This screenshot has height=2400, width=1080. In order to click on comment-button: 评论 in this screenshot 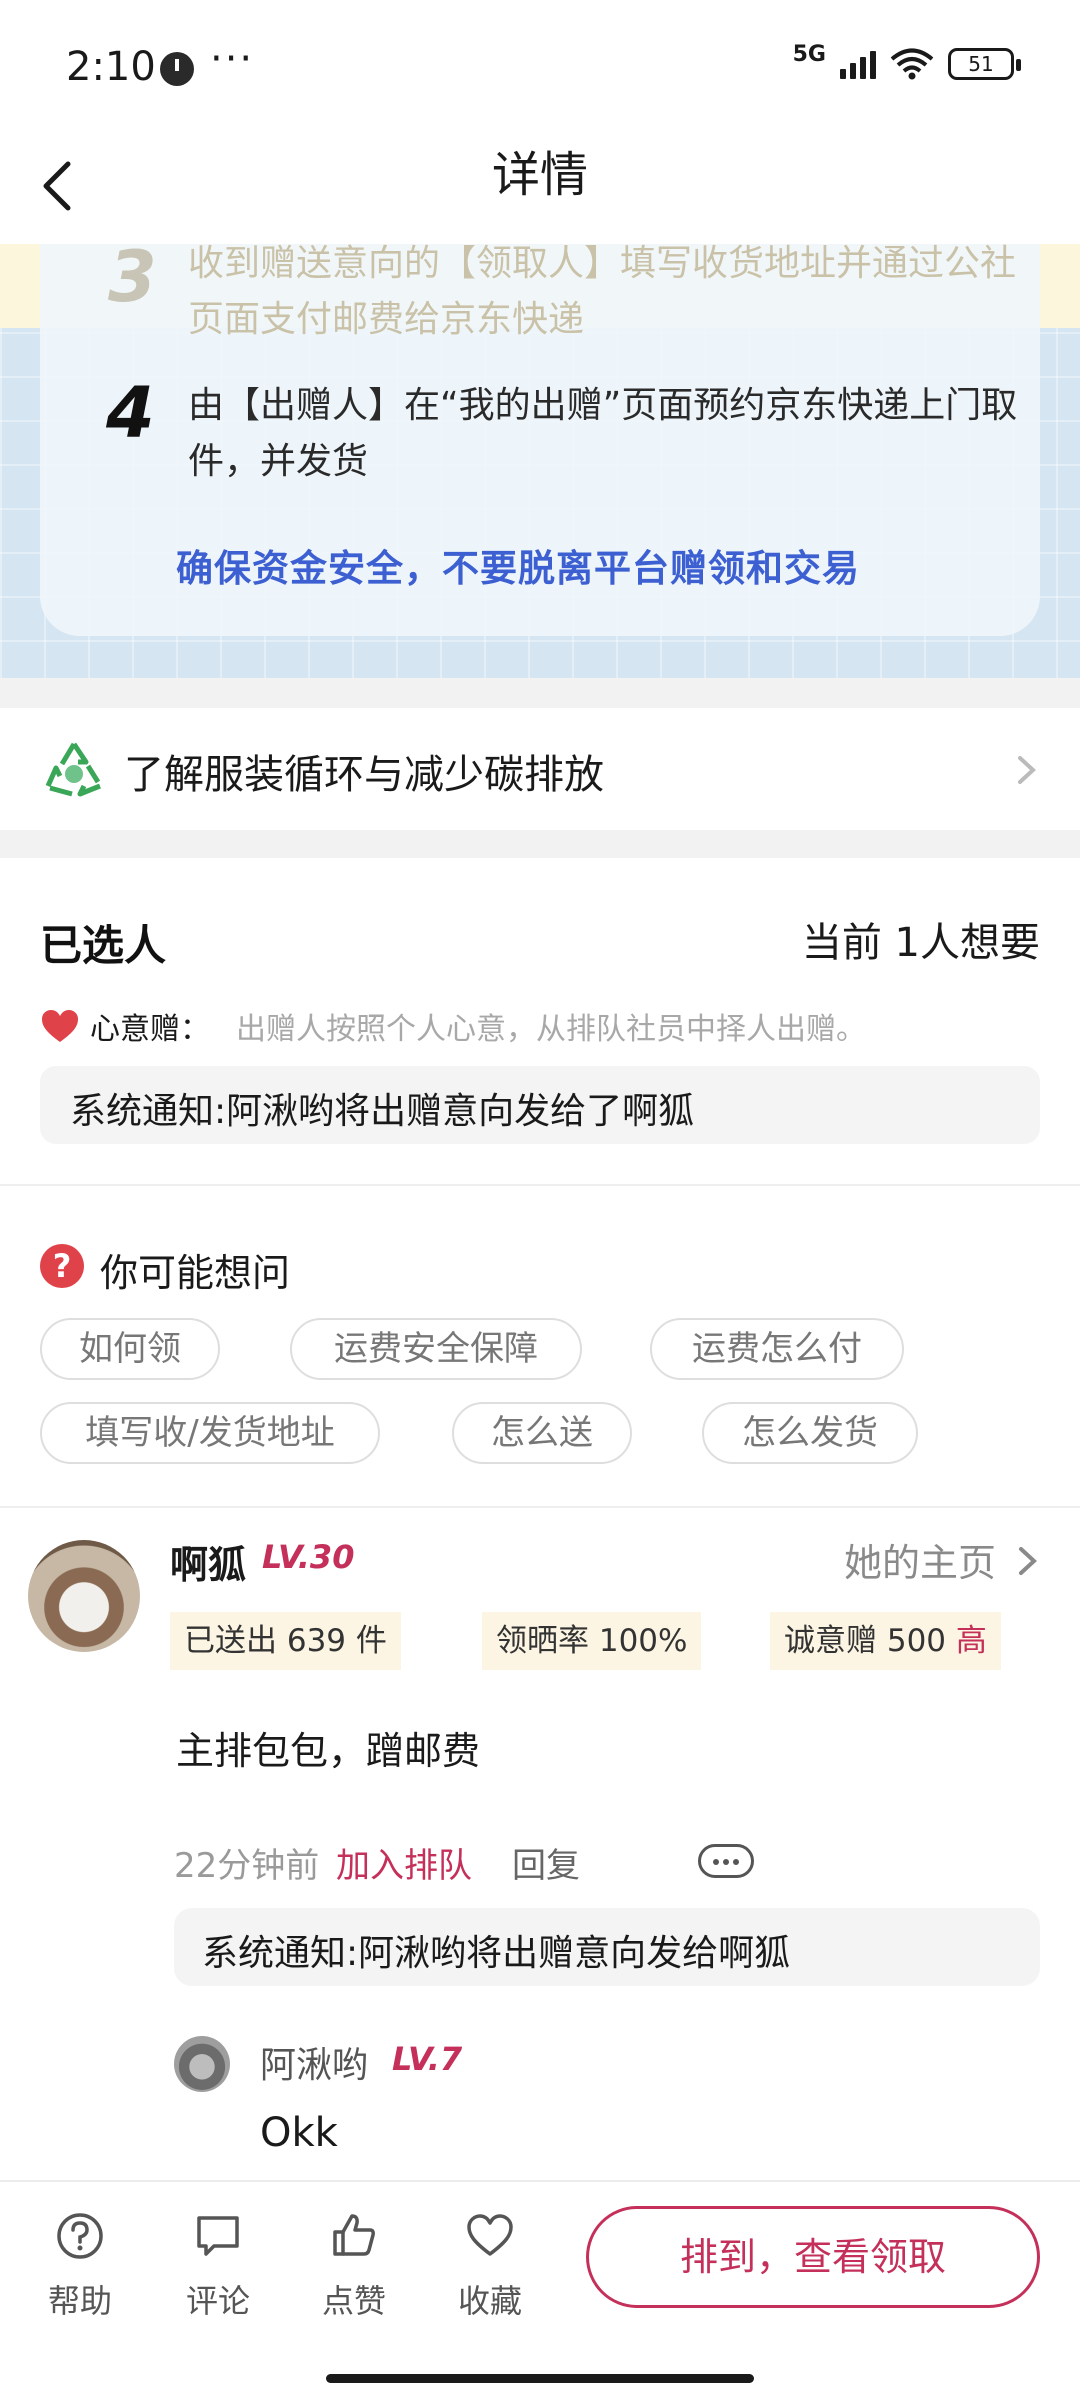, I will do `click(218, 2266)`.